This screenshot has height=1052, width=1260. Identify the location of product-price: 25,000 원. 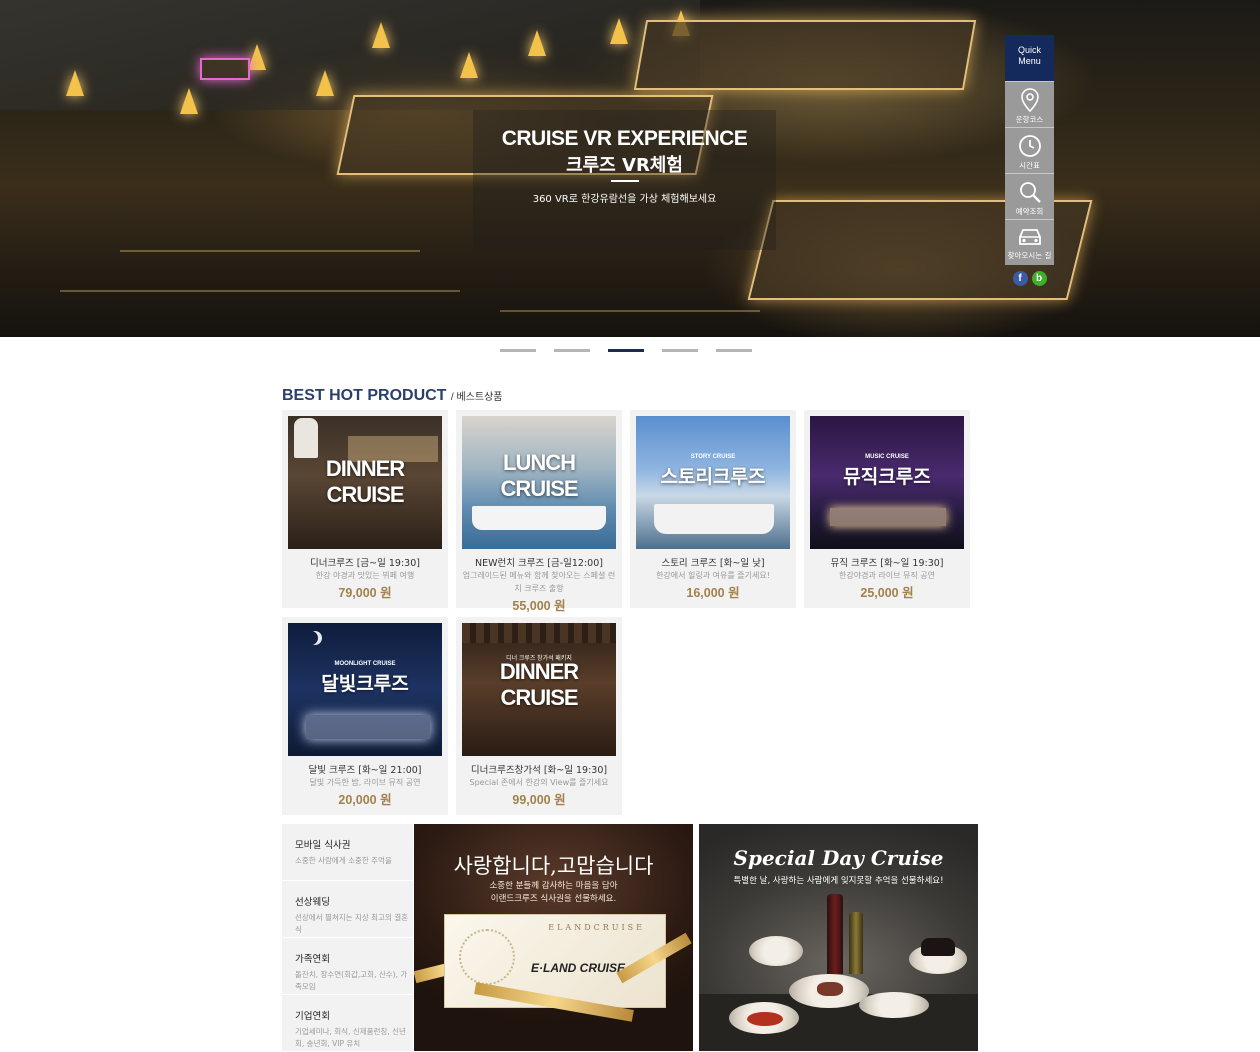
(887, 593).